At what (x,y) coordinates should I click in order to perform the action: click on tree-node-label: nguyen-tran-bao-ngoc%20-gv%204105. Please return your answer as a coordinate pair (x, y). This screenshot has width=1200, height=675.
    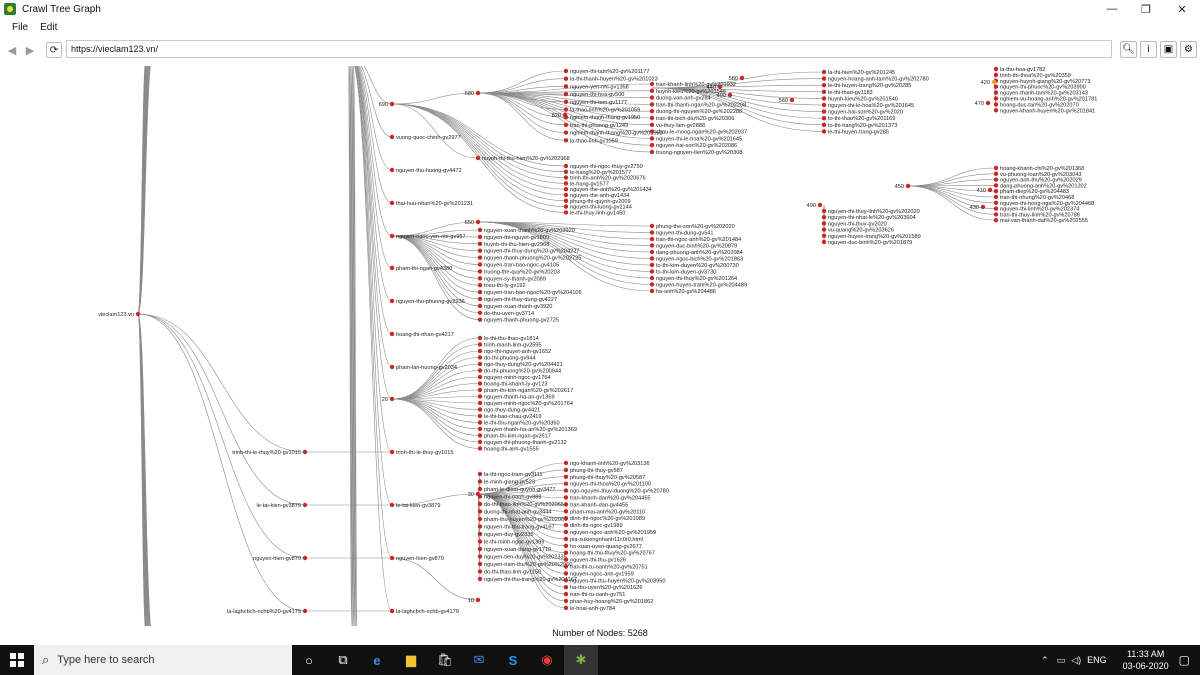
    Looking at the image, I should click on (533, 293).